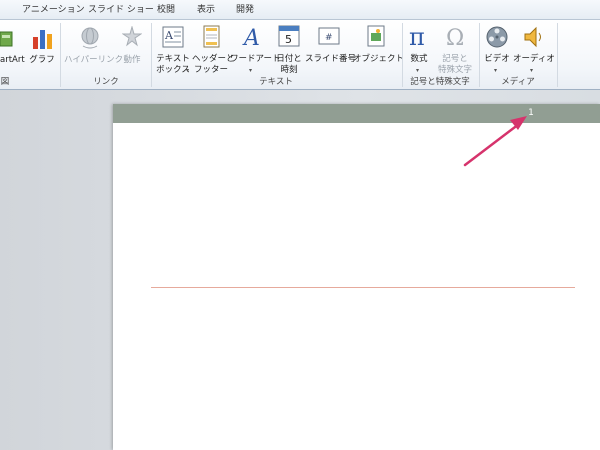 The height and width of the screenshot is (450, 600). What do you see at coordinates (495, 141) in the screenshot?
I see `callout-arrow-icon` at bounding box center [495, 141].